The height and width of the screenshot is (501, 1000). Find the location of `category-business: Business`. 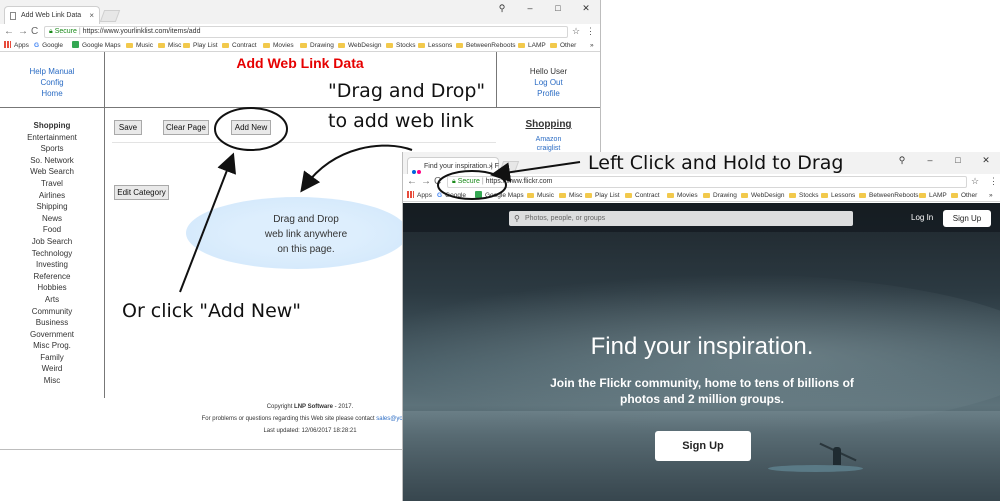

category-business: Business is located at coordinates (52, 323).